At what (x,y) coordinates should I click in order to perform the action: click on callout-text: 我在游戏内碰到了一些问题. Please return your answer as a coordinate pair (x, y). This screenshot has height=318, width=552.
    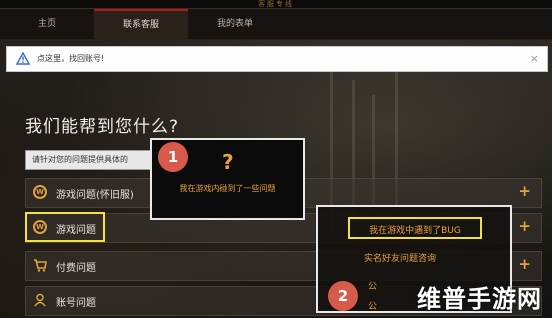
    Looking at the image, I should click on (227, 188).